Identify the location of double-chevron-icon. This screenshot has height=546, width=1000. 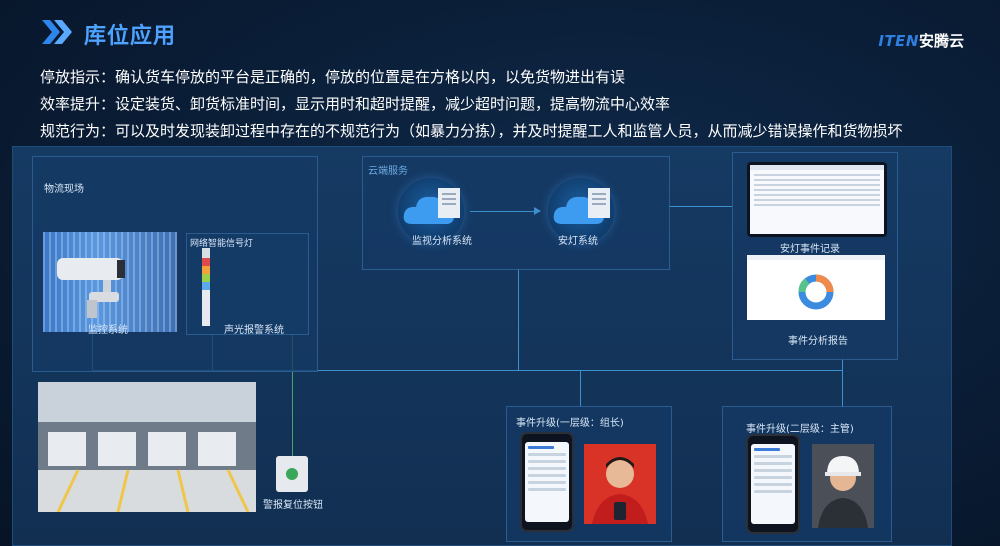
(57, 32).